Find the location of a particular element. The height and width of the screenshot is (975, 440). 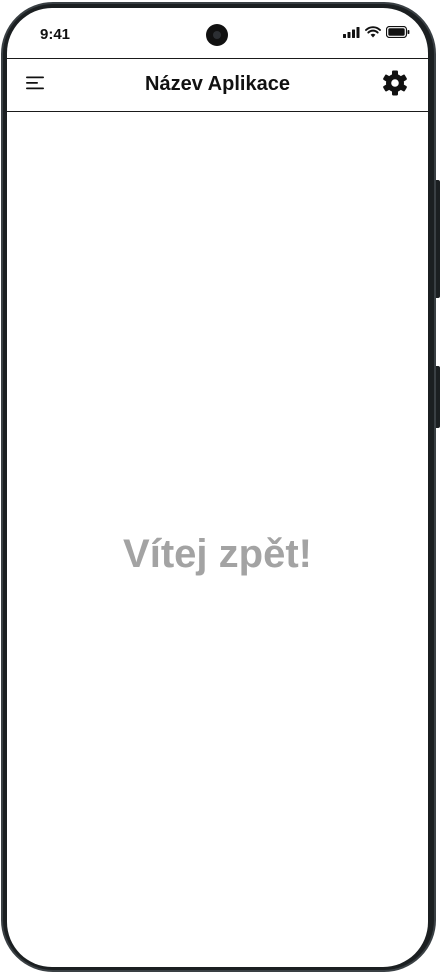

status-time: 9:41 is located at coordinates (55, 34).